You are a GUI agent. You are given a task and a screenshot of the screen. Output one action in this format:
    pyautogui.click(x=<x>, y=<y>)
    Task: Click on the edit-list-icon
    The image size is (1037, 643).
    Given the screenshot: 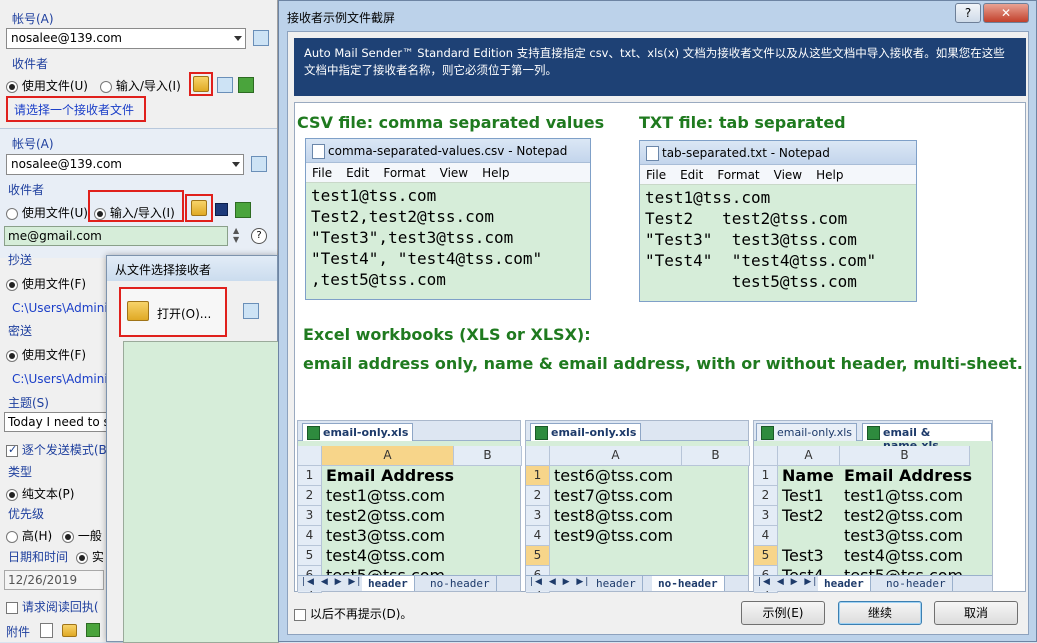 What is the action you would take?
    pyautogui.click(x=225, y=85)
    